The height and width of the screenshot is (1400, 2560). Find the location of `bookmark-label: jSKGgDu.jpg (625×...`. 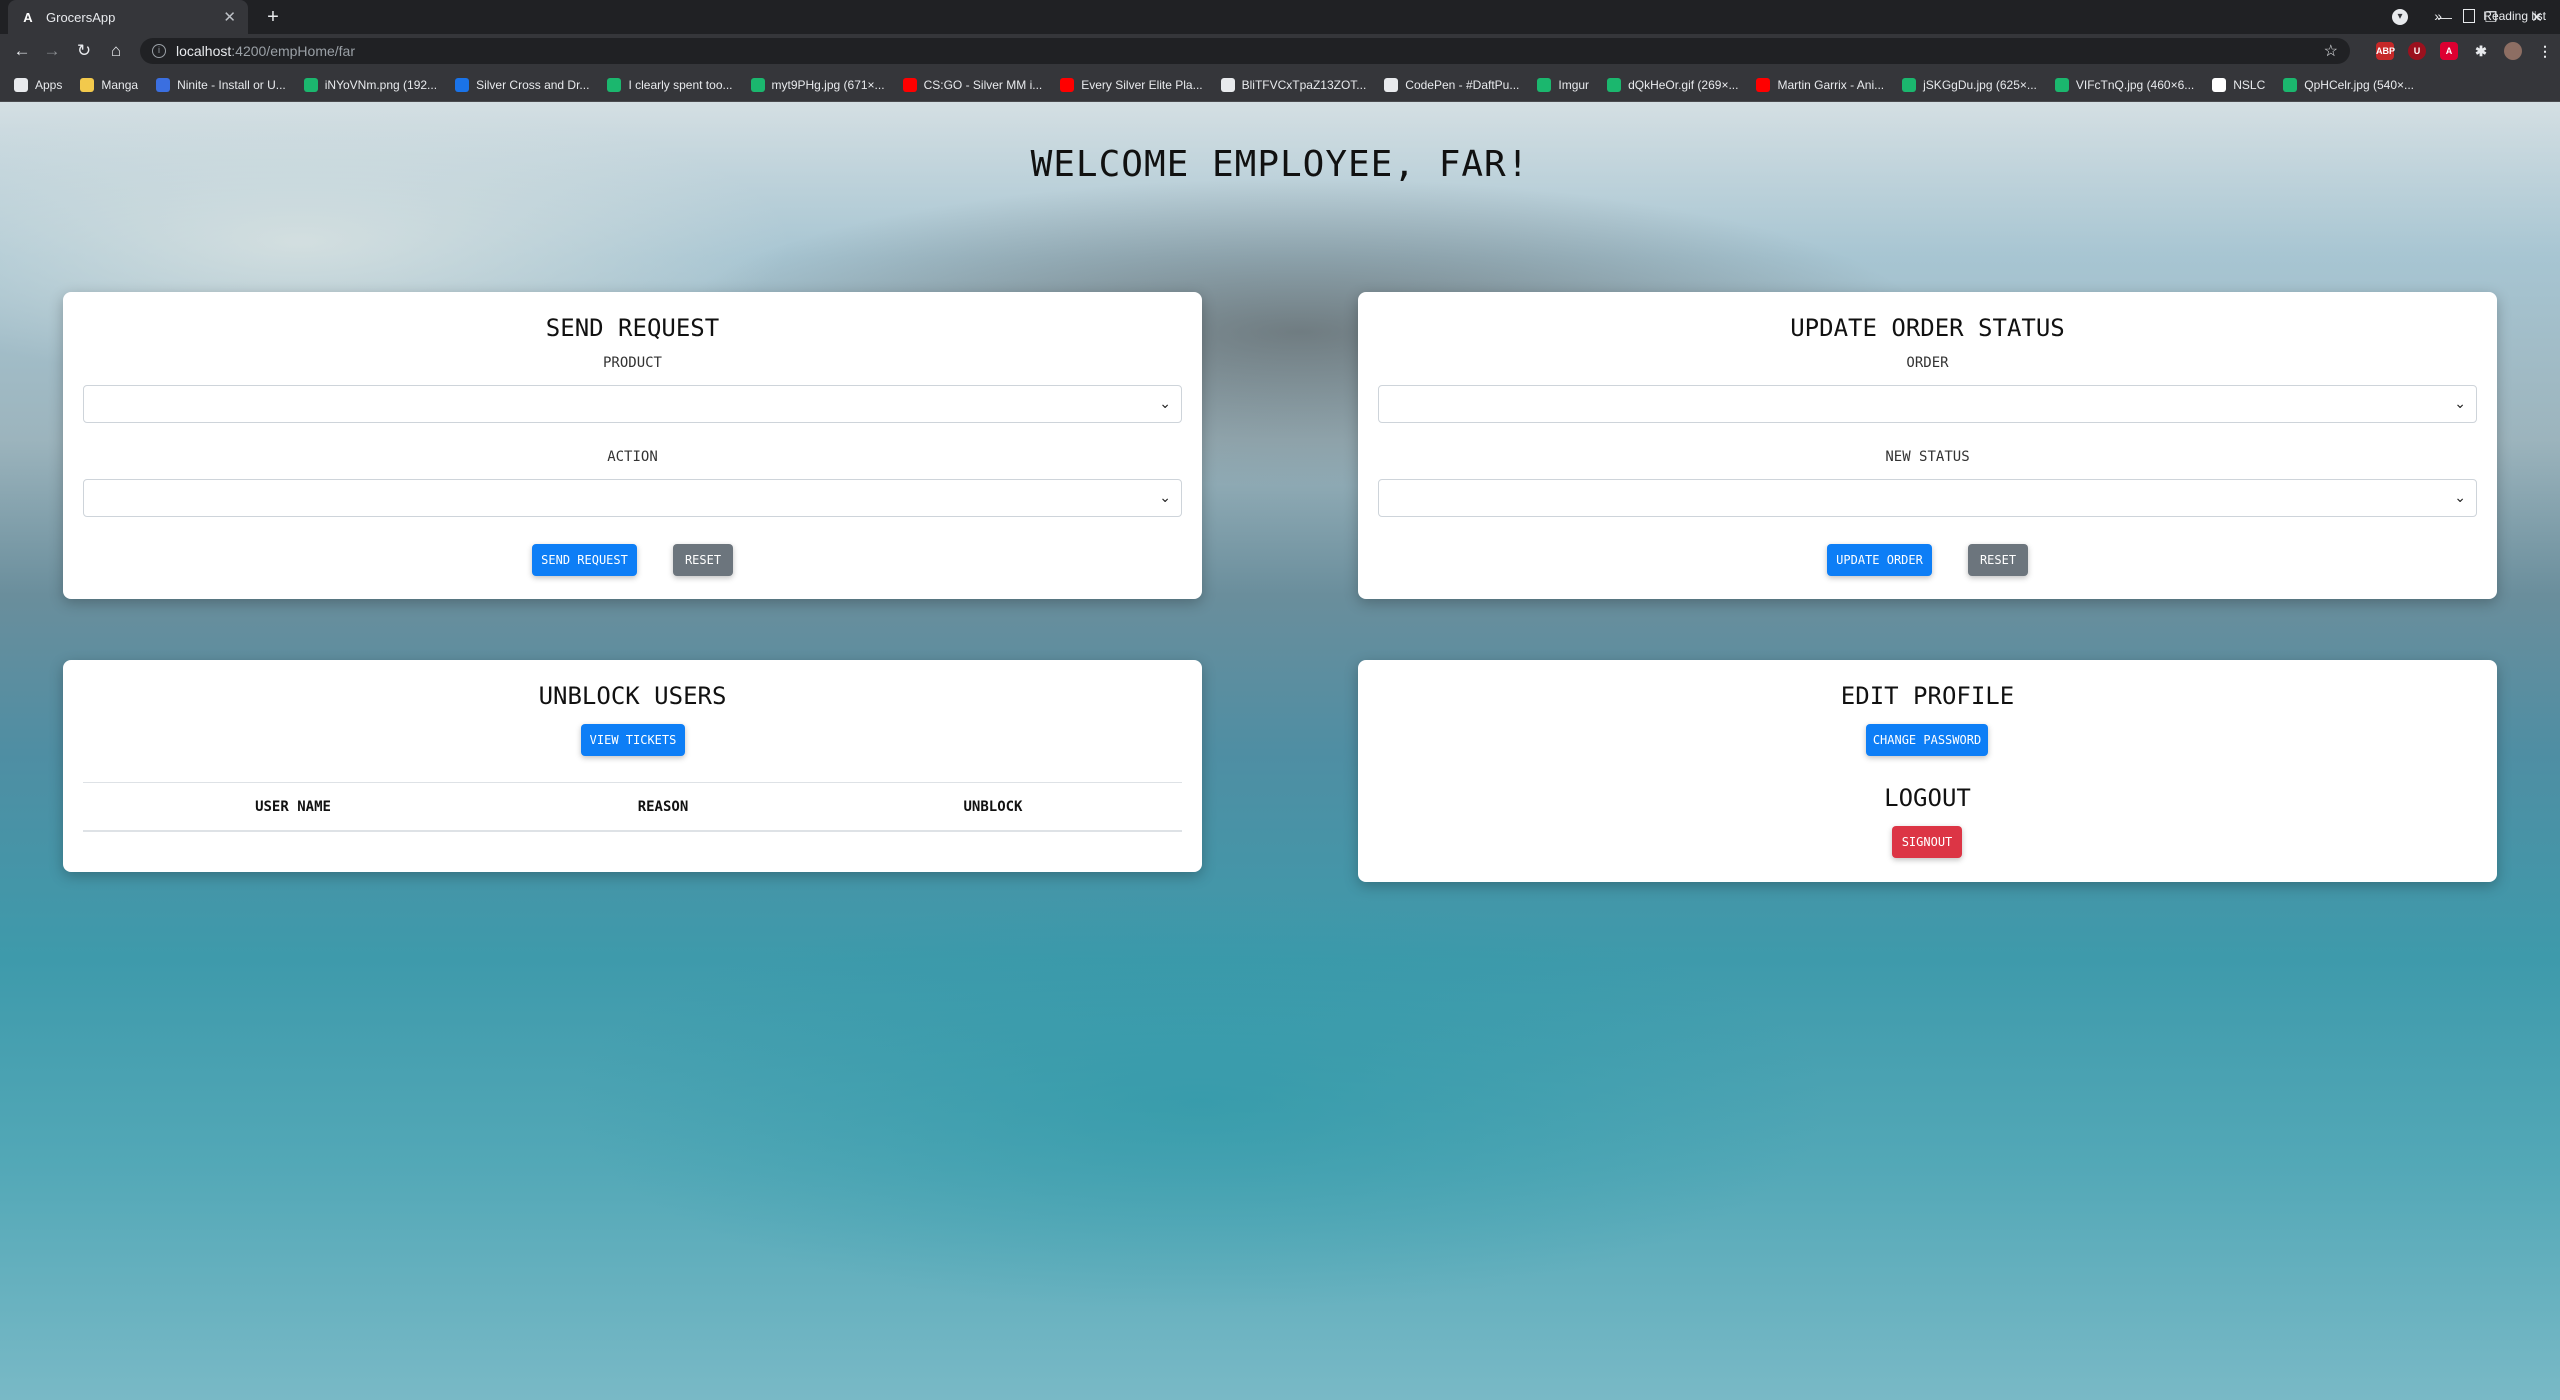

bookmark-label: jSKGgDu.jpg (625×... is located at coordinates (1980, 84).